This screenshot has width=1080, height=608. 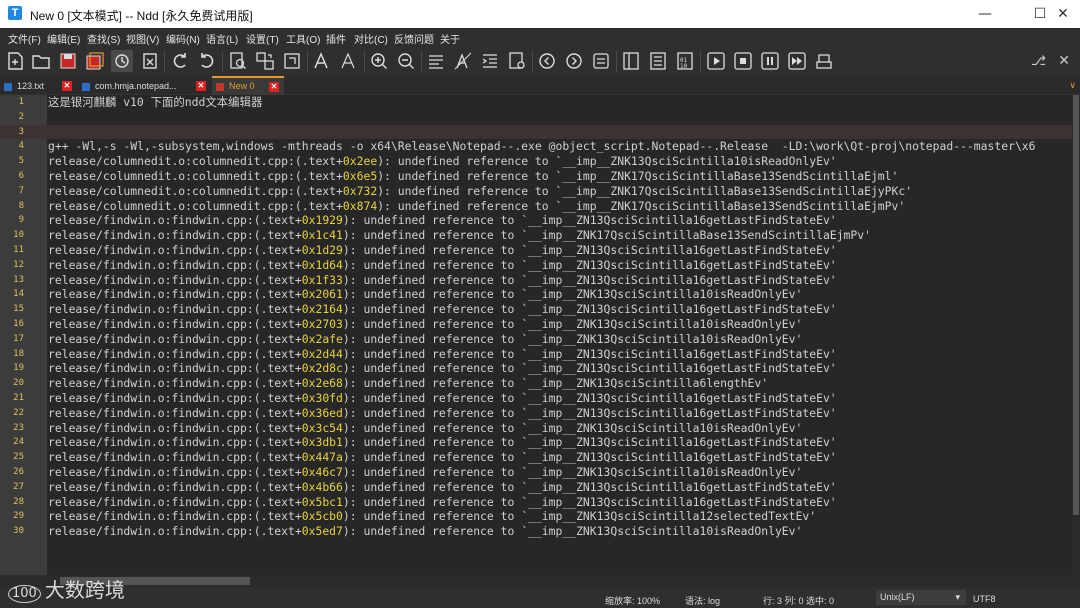 I want to click on menu-compare: 对比(C), so click(x=371, y=38).